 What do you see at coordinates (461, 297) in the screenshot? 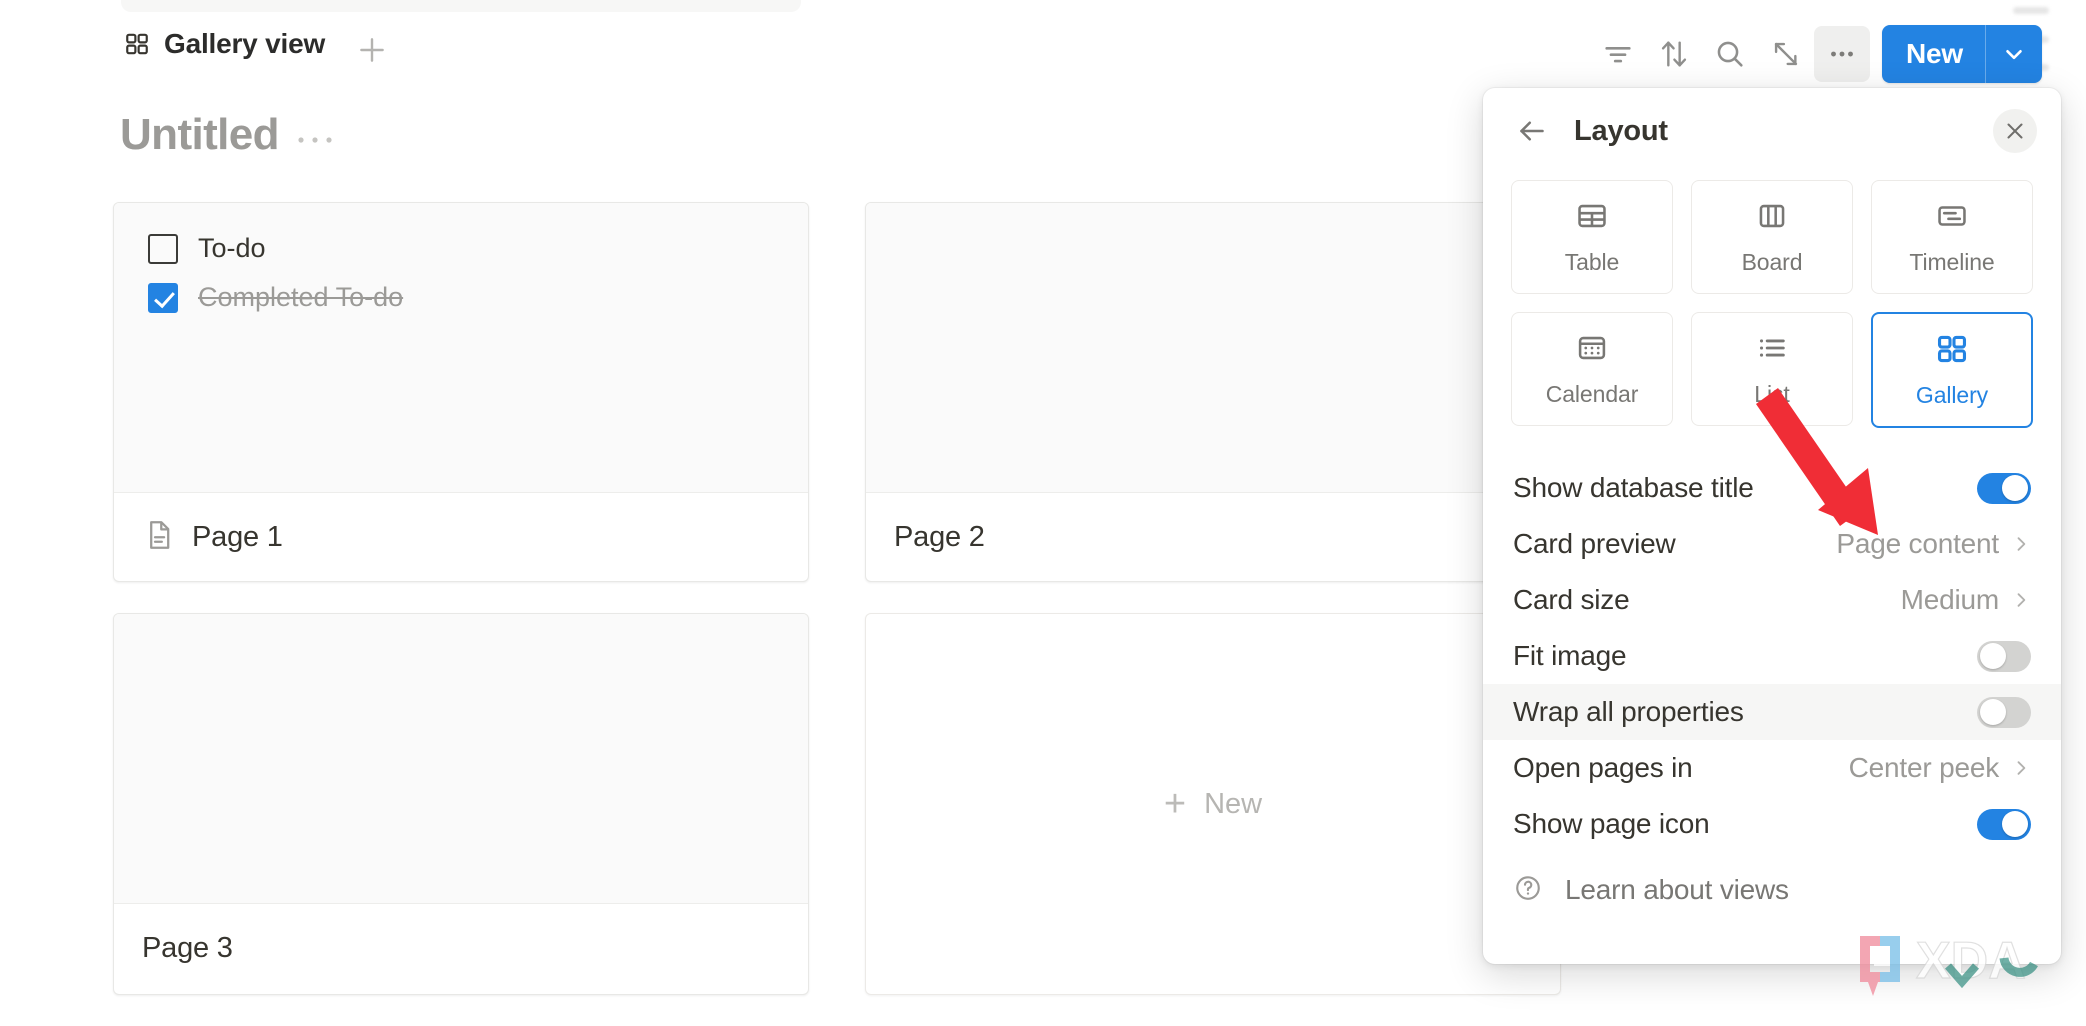
I see `card-todo-item: Completed To-do` at bounding box center [461, 297].